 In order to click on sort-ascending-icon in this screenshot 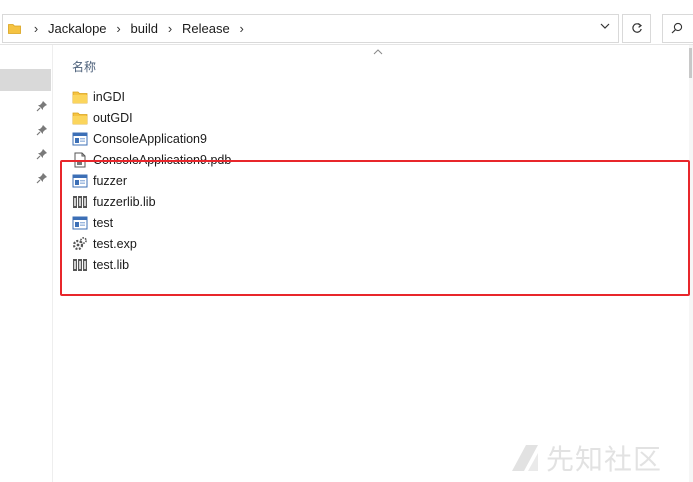, I will do `click(378, 52)`.